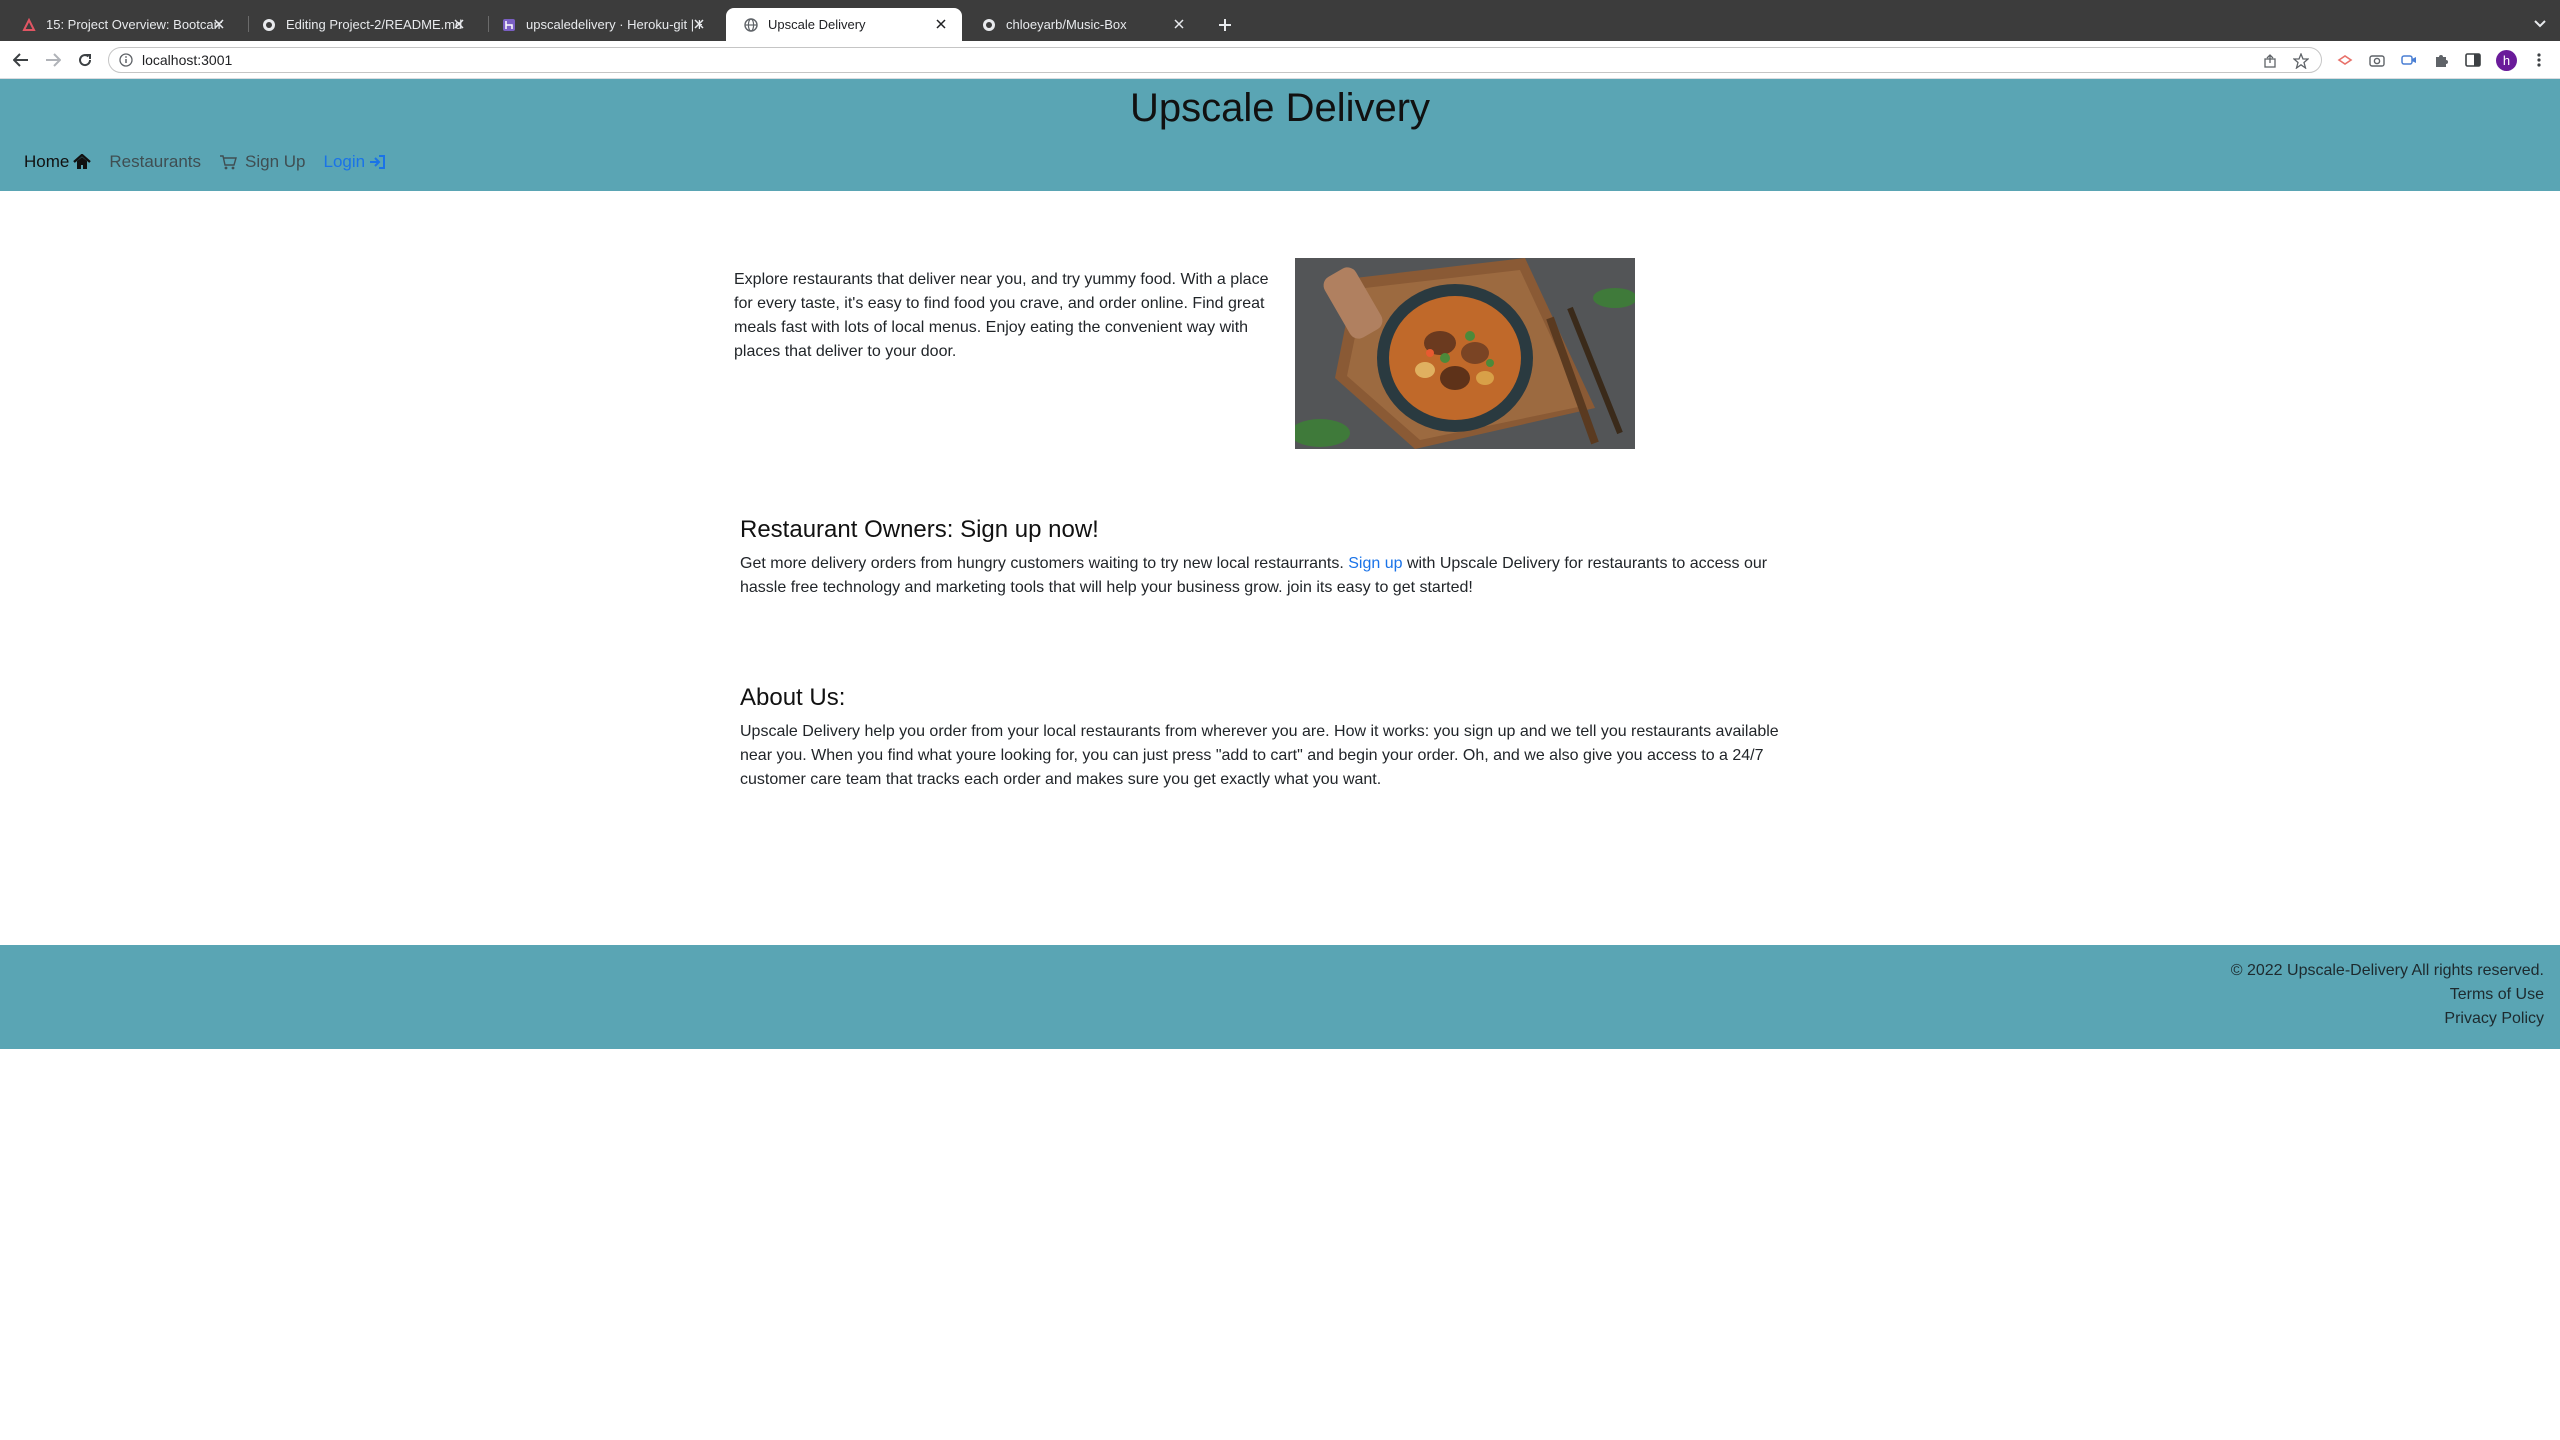  Describe the element at coordinates (213, 162) in the screenshot. I see `main-nav: Home Restaurants Sign Up Login` at that location.